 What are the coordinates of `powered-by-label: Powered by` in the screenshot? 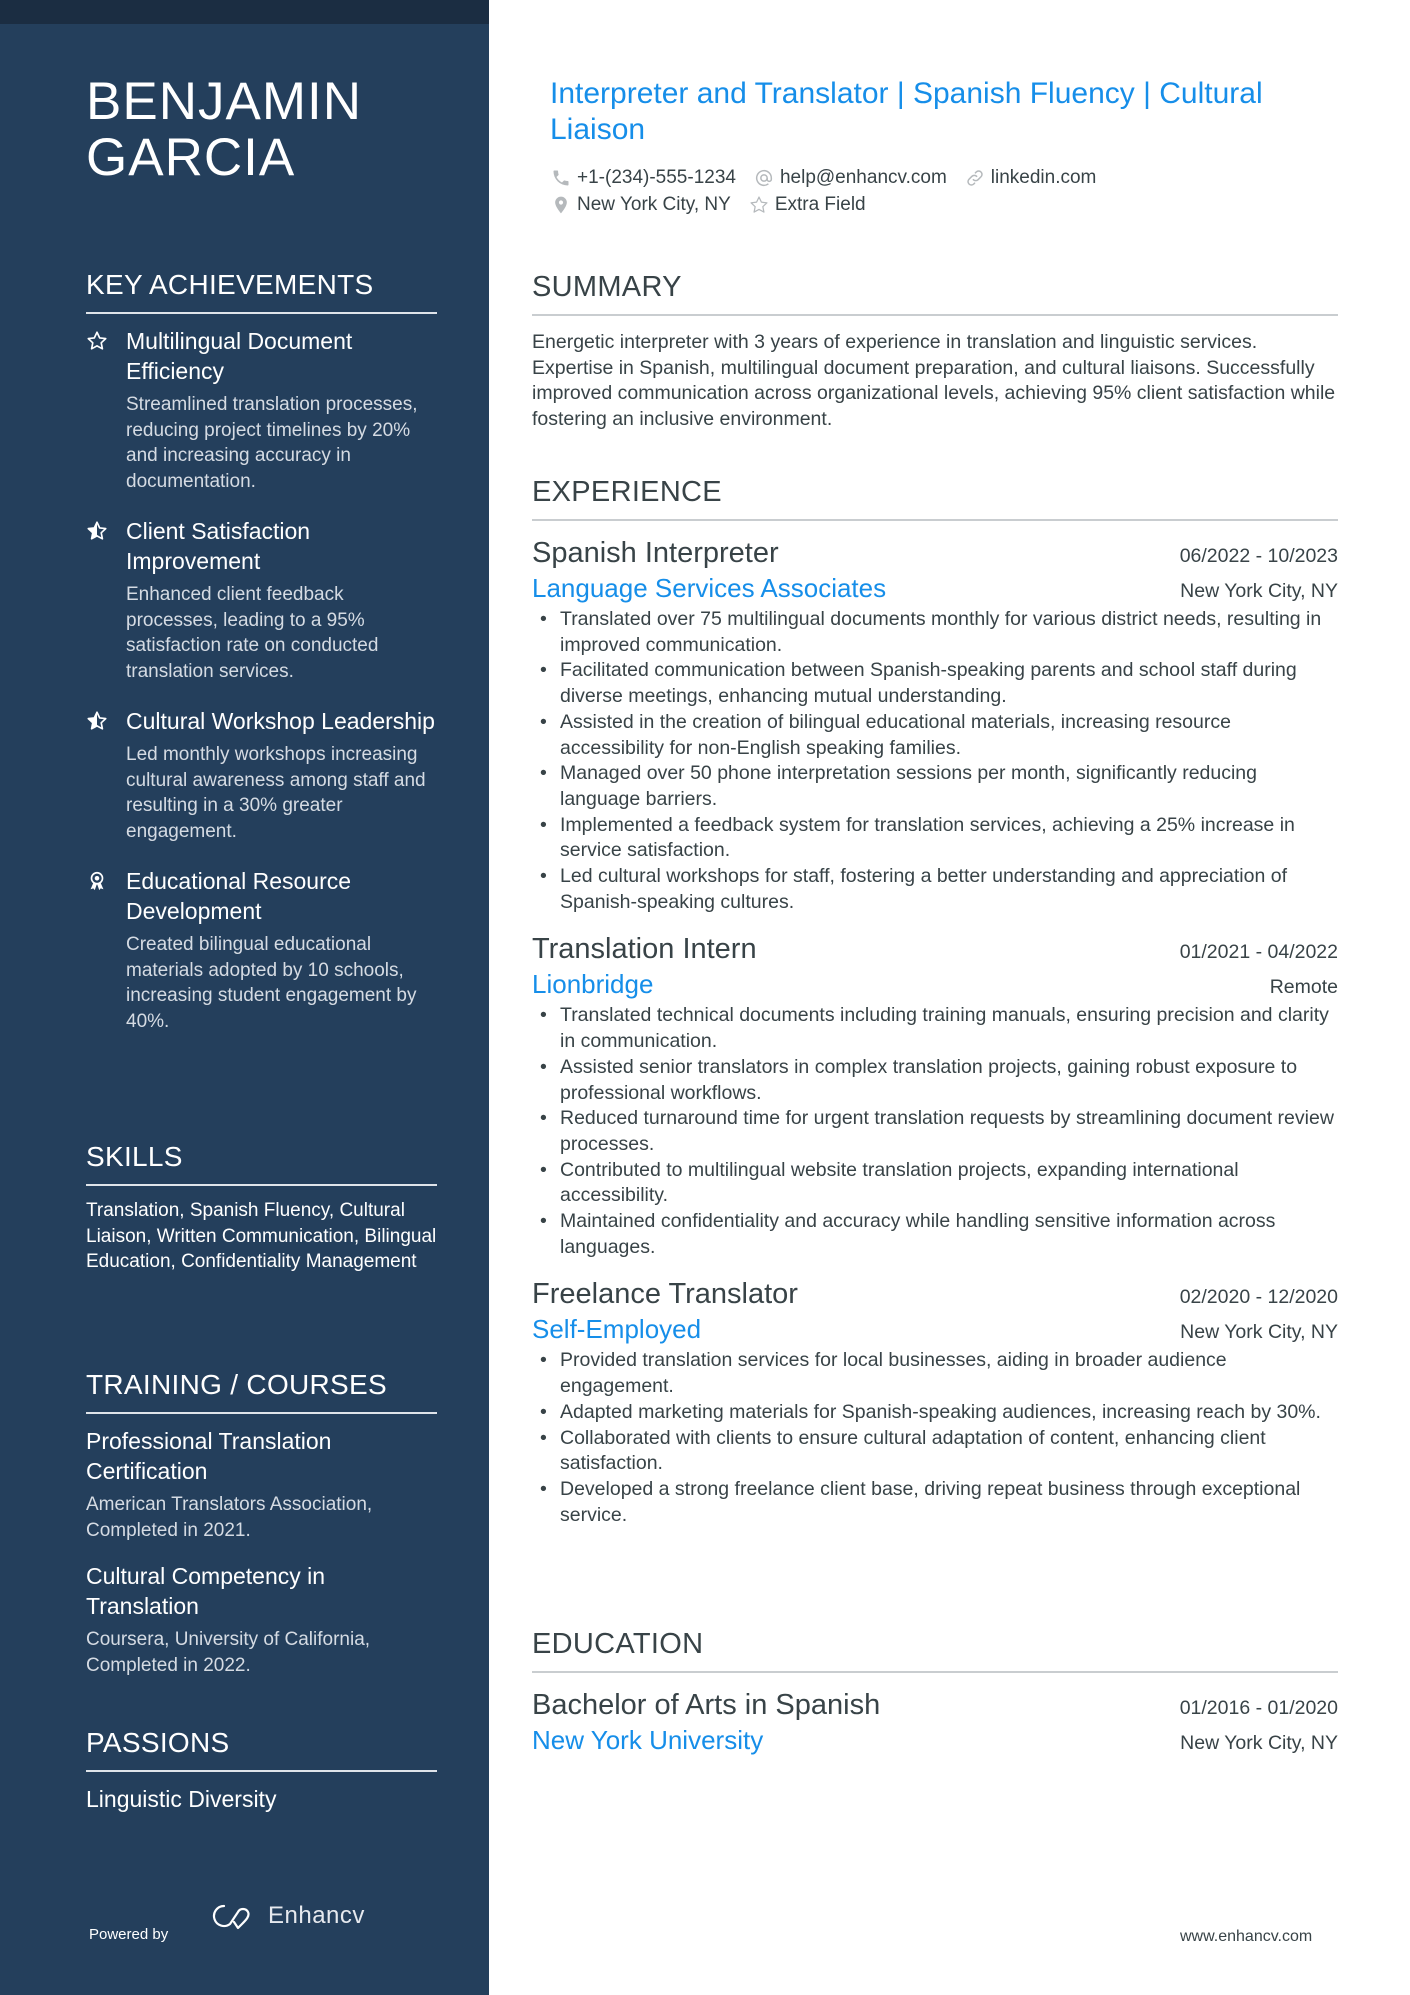 It's located at (129, 1934).